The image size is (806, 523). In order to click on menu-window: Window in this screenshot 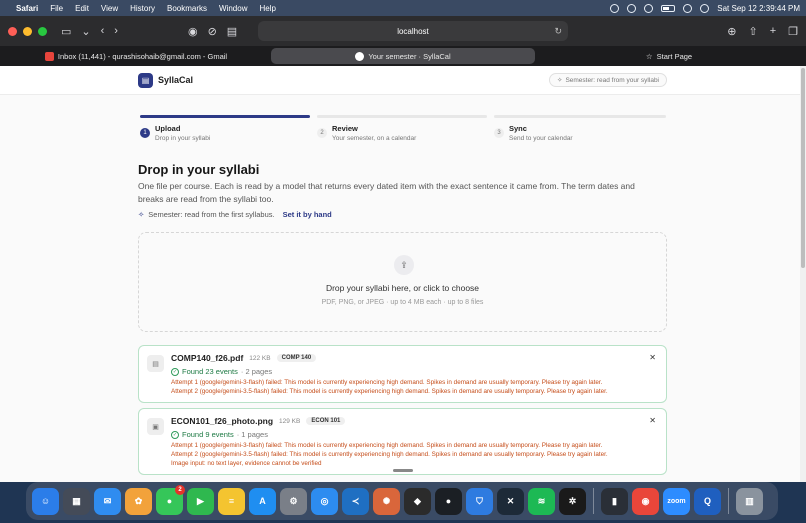, I will do `click(233, 8)`.